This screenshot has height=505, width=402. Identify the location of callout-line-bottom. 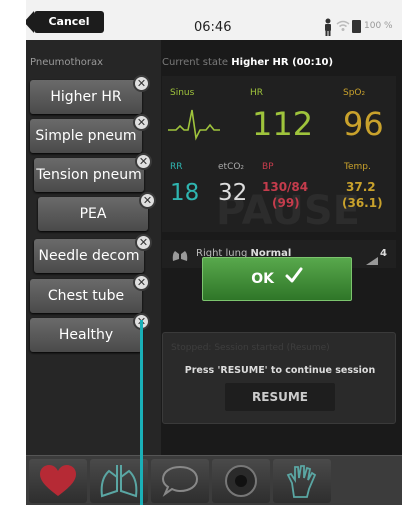
(141, 412).